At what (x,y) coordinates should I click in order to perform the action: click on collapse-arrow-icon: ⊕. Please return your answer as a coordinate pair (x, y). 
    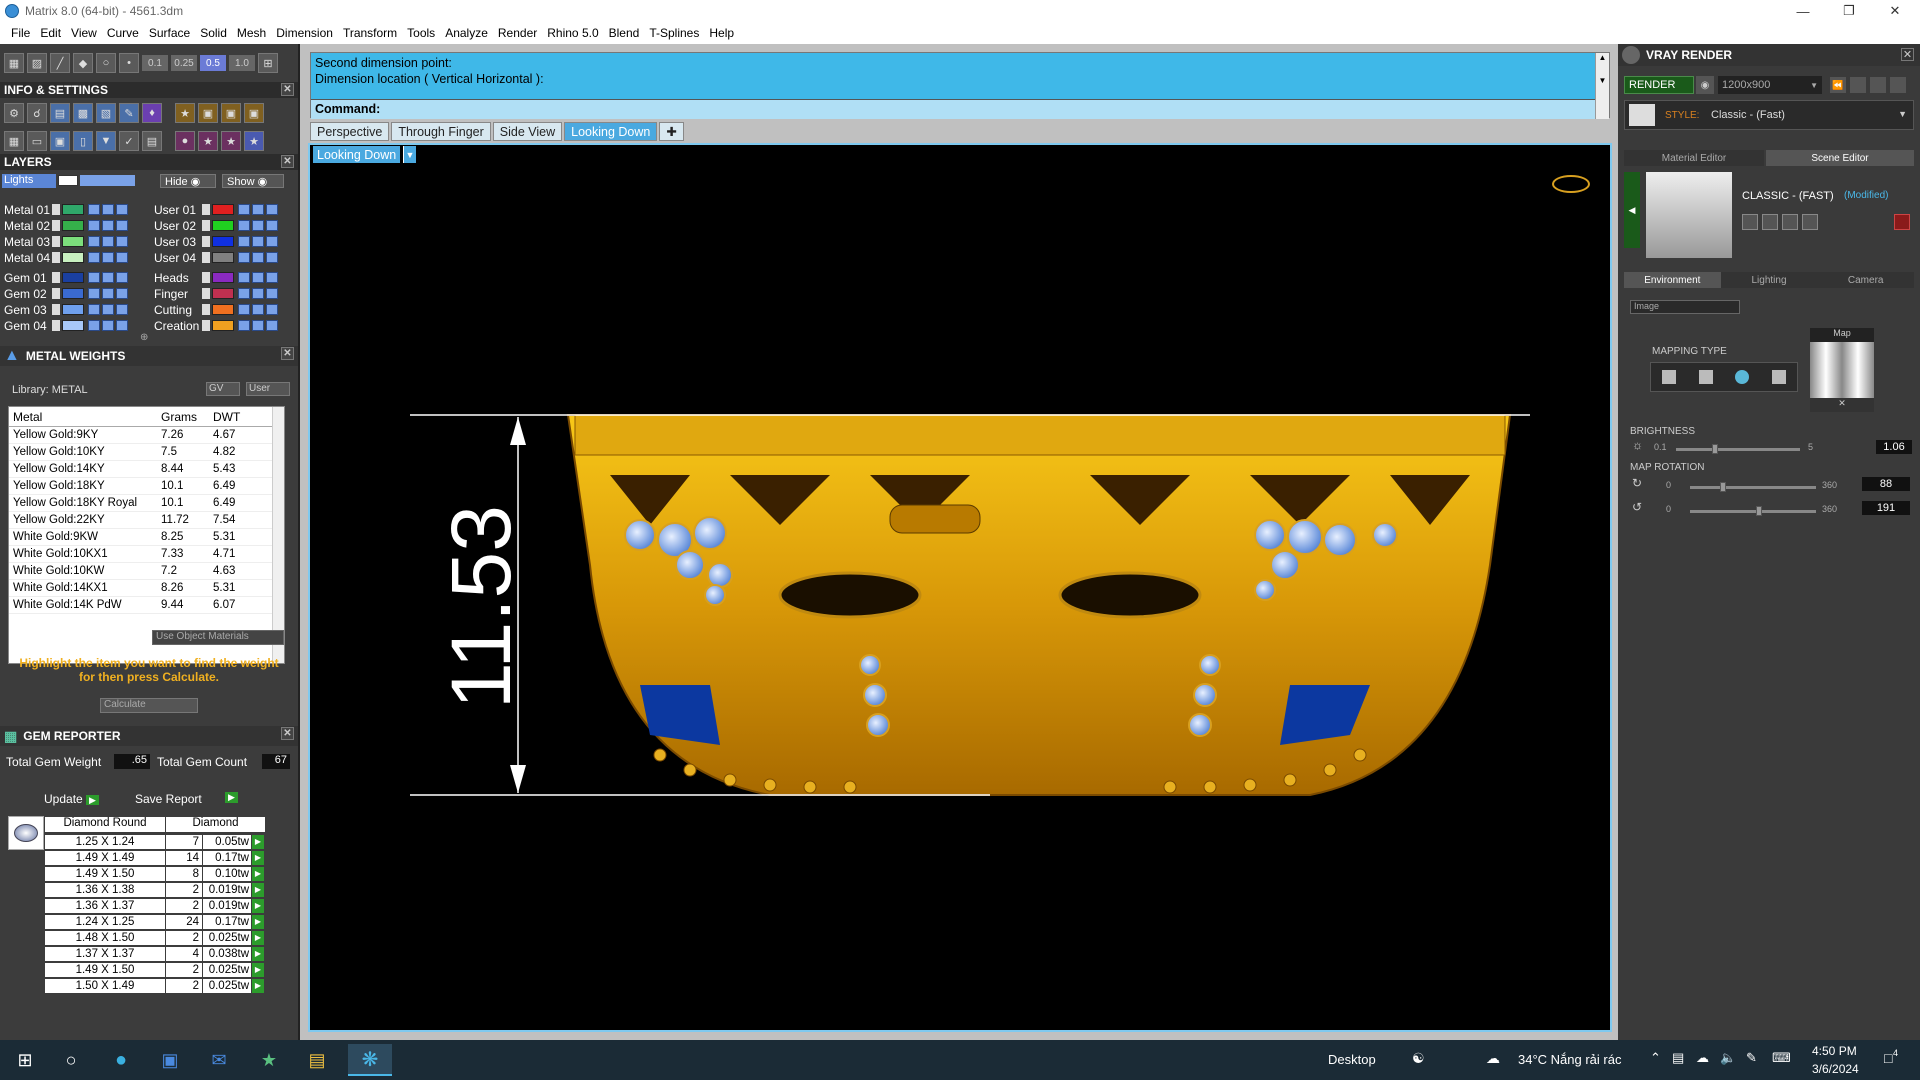
    Looking at the image, I should click on (148, 337).